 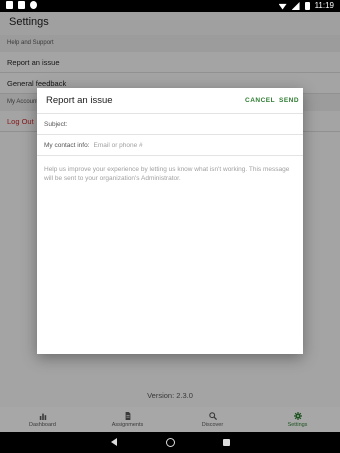 What do you see at coordinates (114, 442) in the screenshot?
I see `back-icon` at bounding box center [114, 442].